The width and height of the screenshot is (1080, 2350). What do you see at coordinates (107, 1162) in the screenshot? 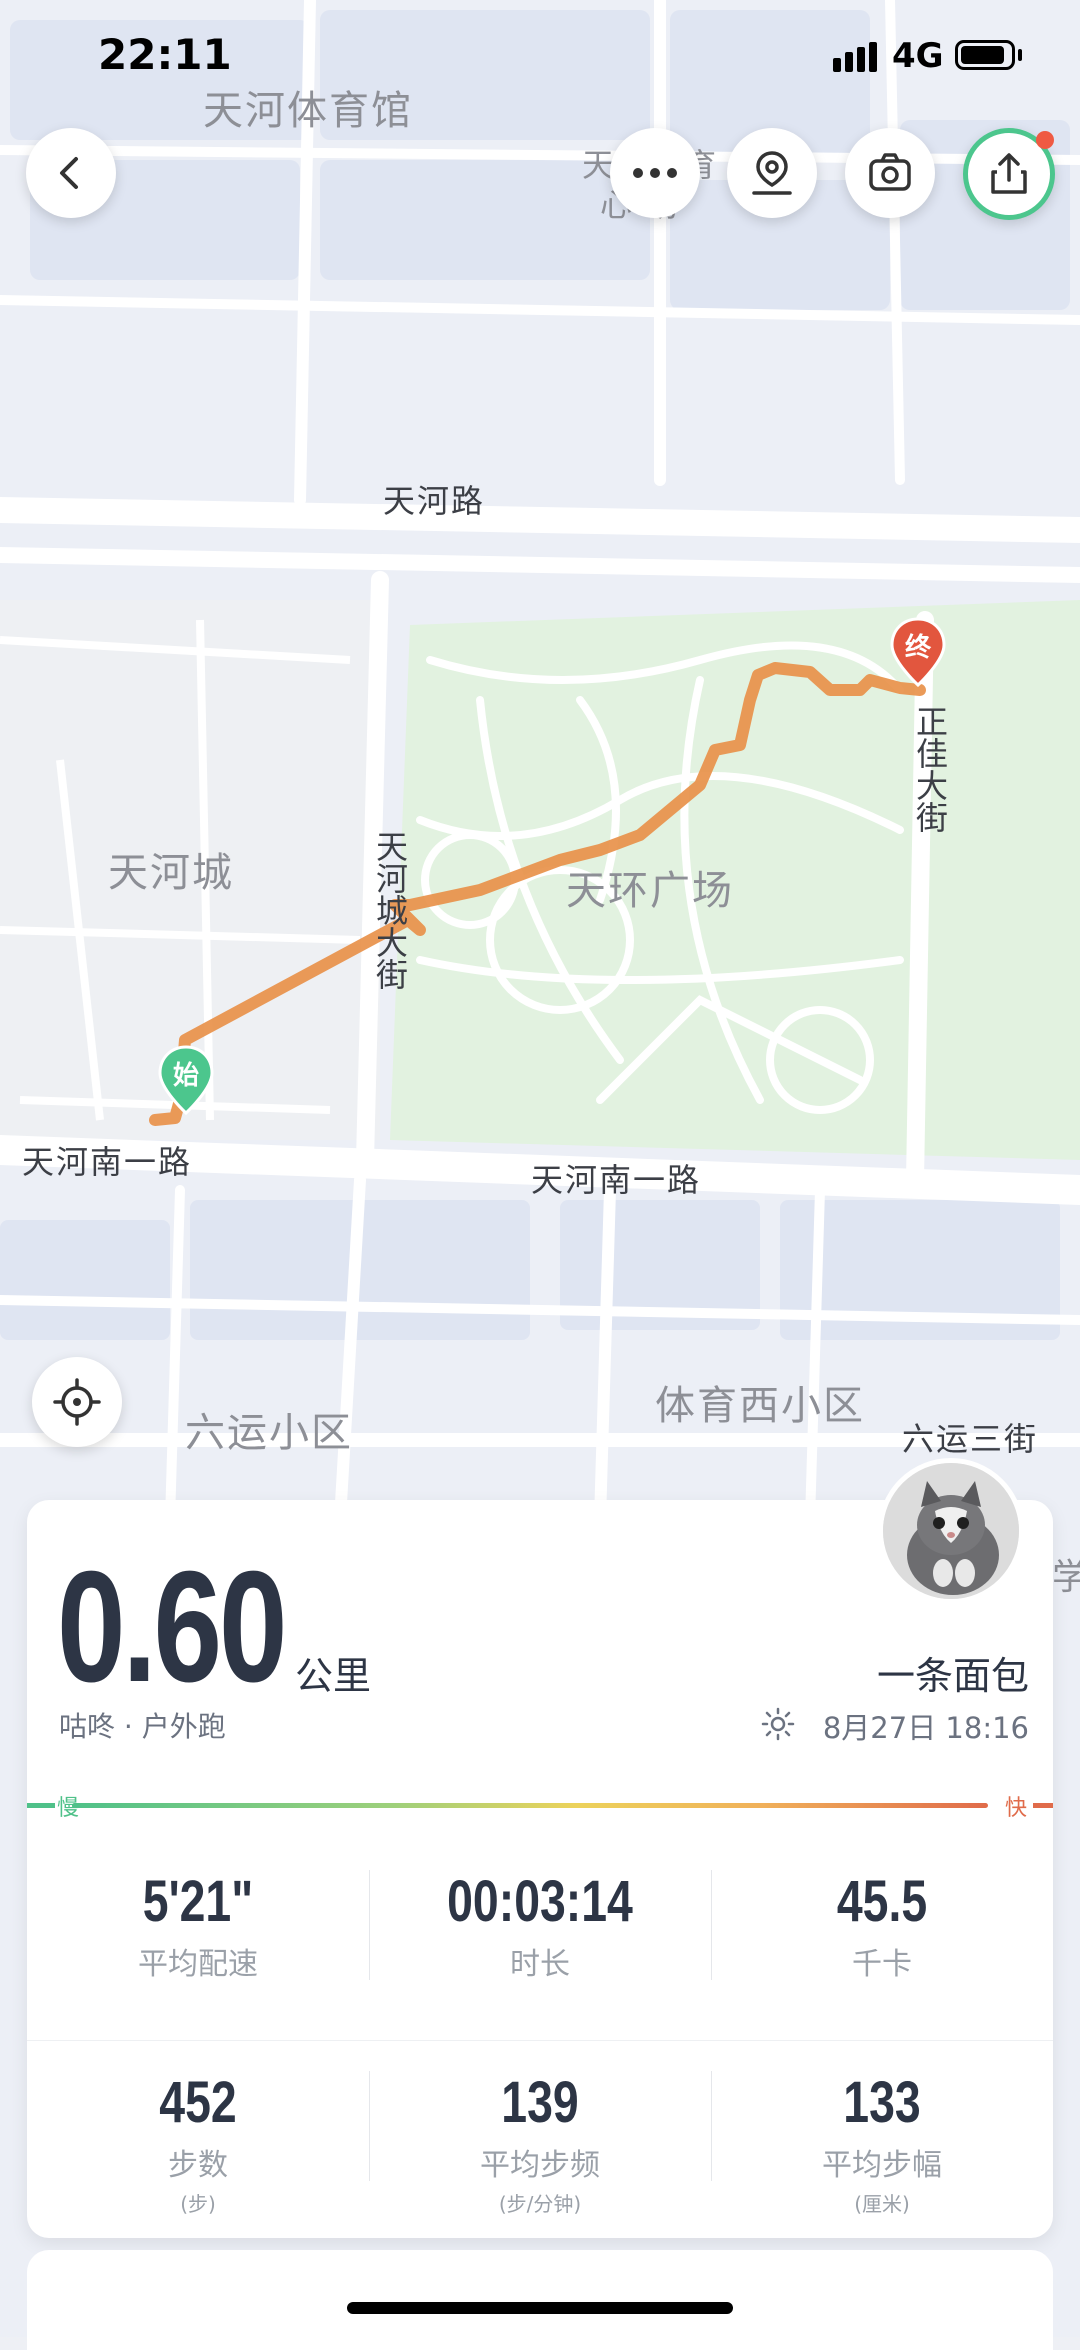
I see `map-label-south-road-left: 天河南一路` at bounding box center [107, 1162].